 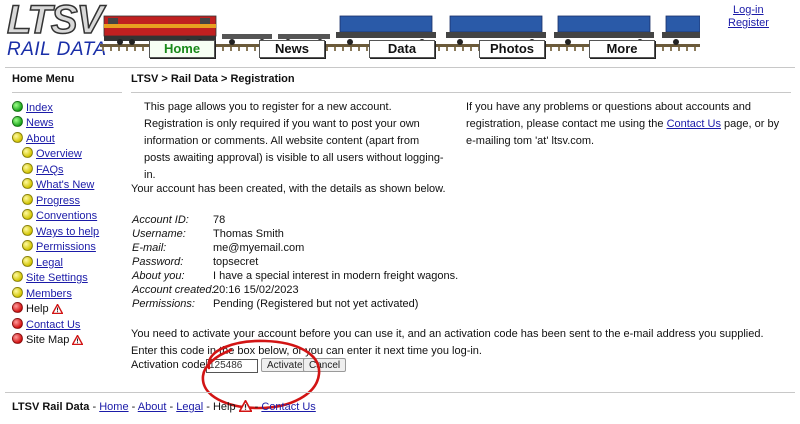 I want to click on sidebar-item-whats-new: What's New, so click(x=58, y=185).